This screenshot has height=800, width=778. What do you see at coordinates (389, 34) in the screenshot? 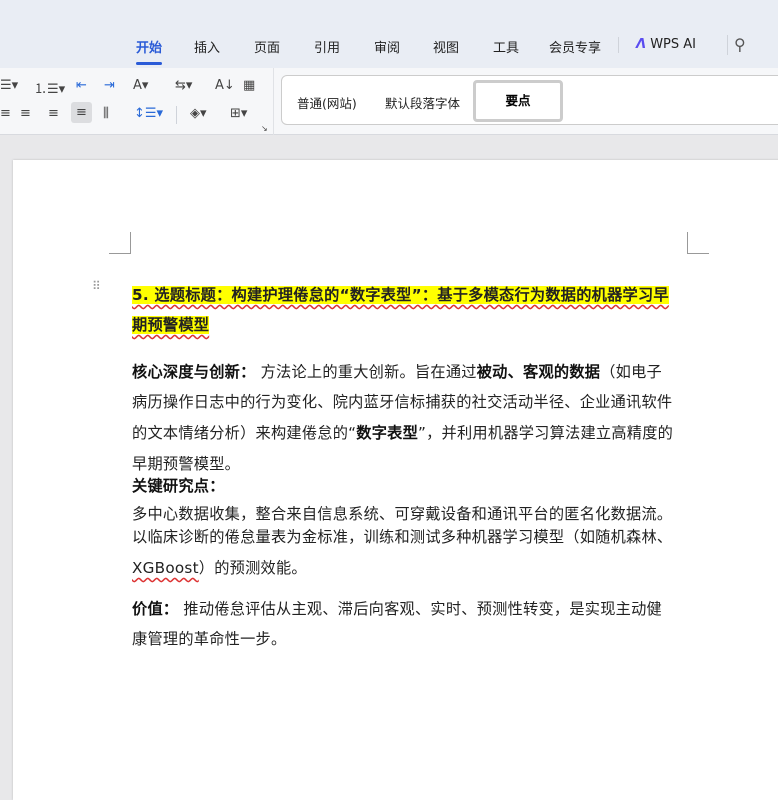
I see `menu-bar: 开始 插入 页面 引用 审阅 视图 工具 会员专享 Λ WPS AI ⚲` at bounding box center [389, 34].